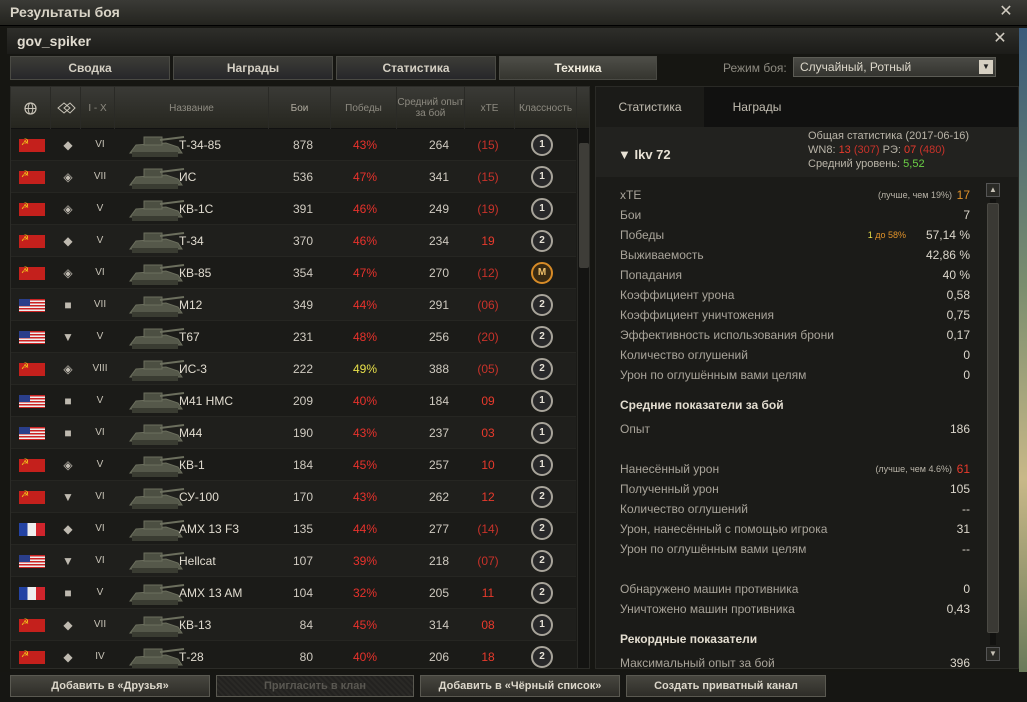 The height and width of the screenshot is (702, 1027). Describe the element at coordinates (293, 273) in the screenshot. I see `table-row: ◈ VI КВ-85 354 47% 270 (12) M` at that location.